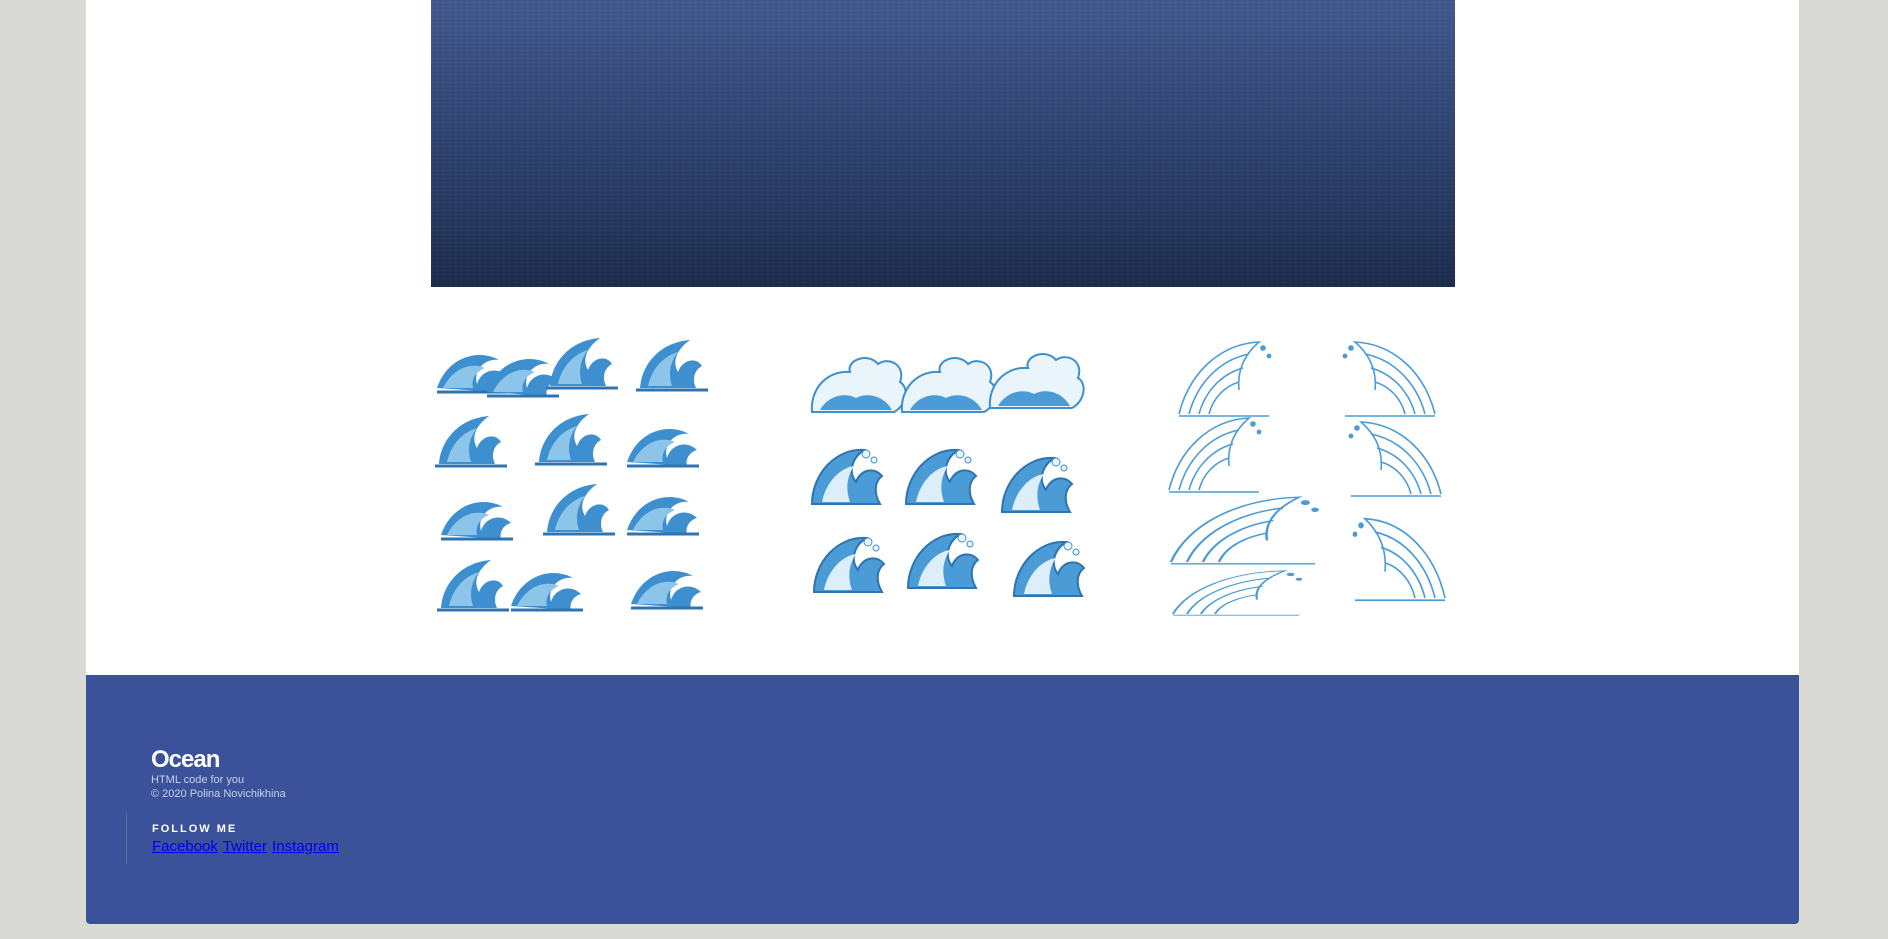  I want to click on footer-brand-tagline: HTML code for you, so click(198, 780).